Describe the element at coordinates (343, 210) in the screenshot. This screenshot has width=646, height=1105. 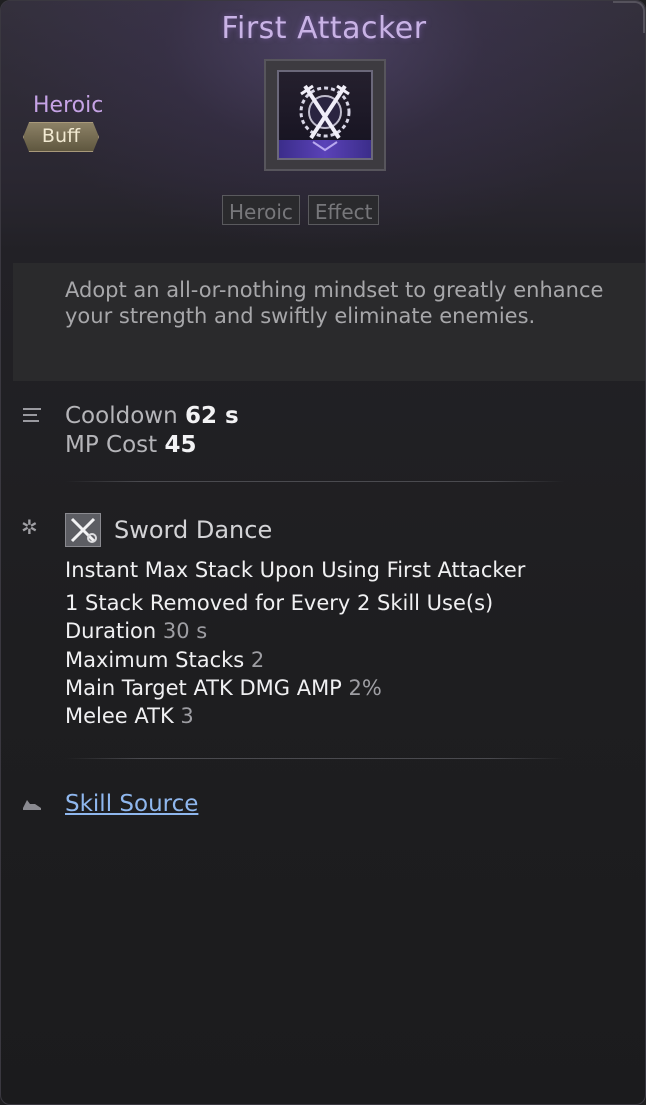
I see `tag-effect: Effect` at that location.